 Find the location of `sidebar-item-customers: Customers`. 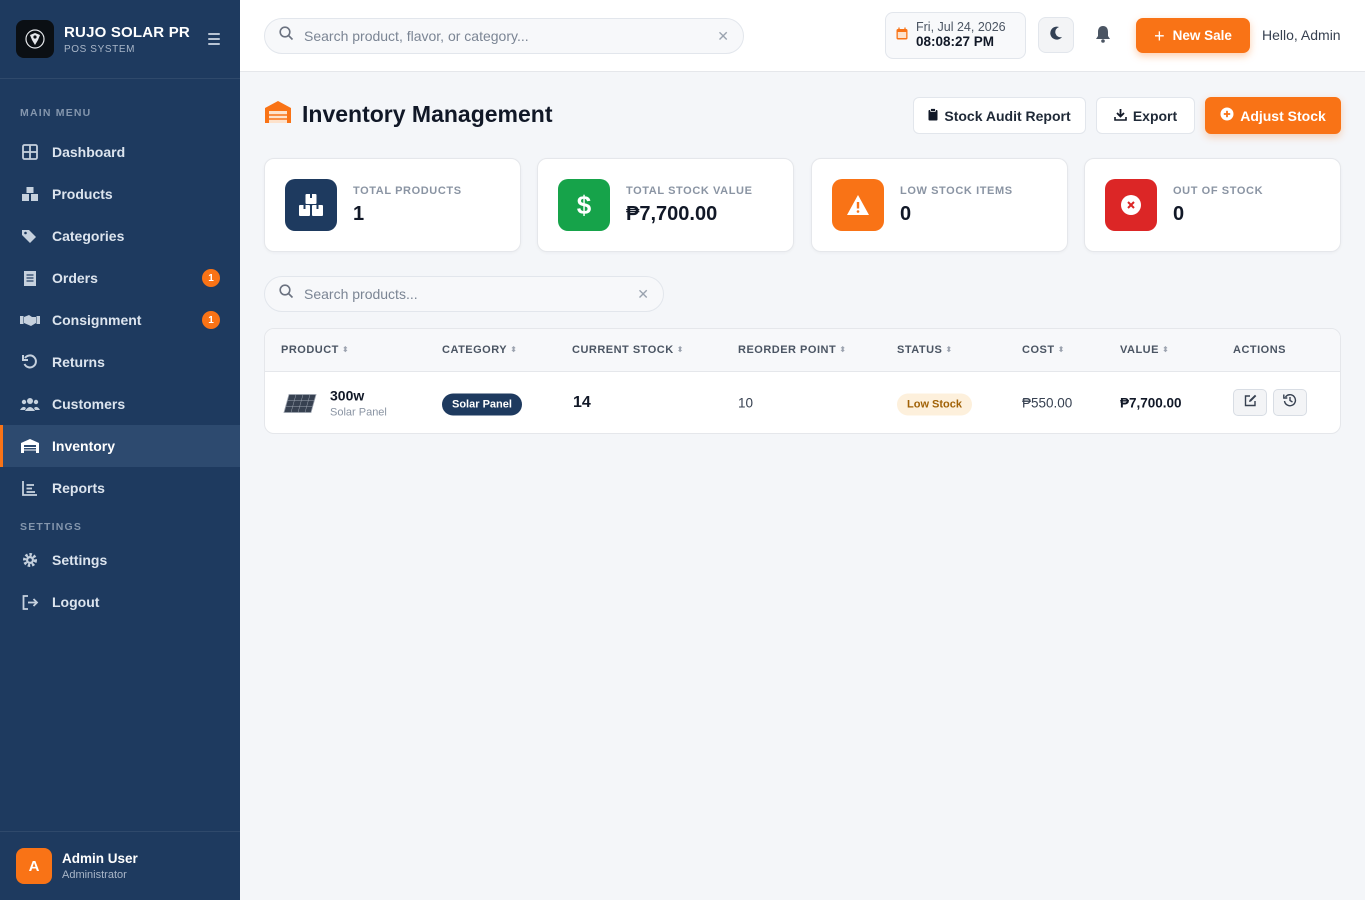

sidebar-item-customers: Customers is located at coordinates (120, 404).